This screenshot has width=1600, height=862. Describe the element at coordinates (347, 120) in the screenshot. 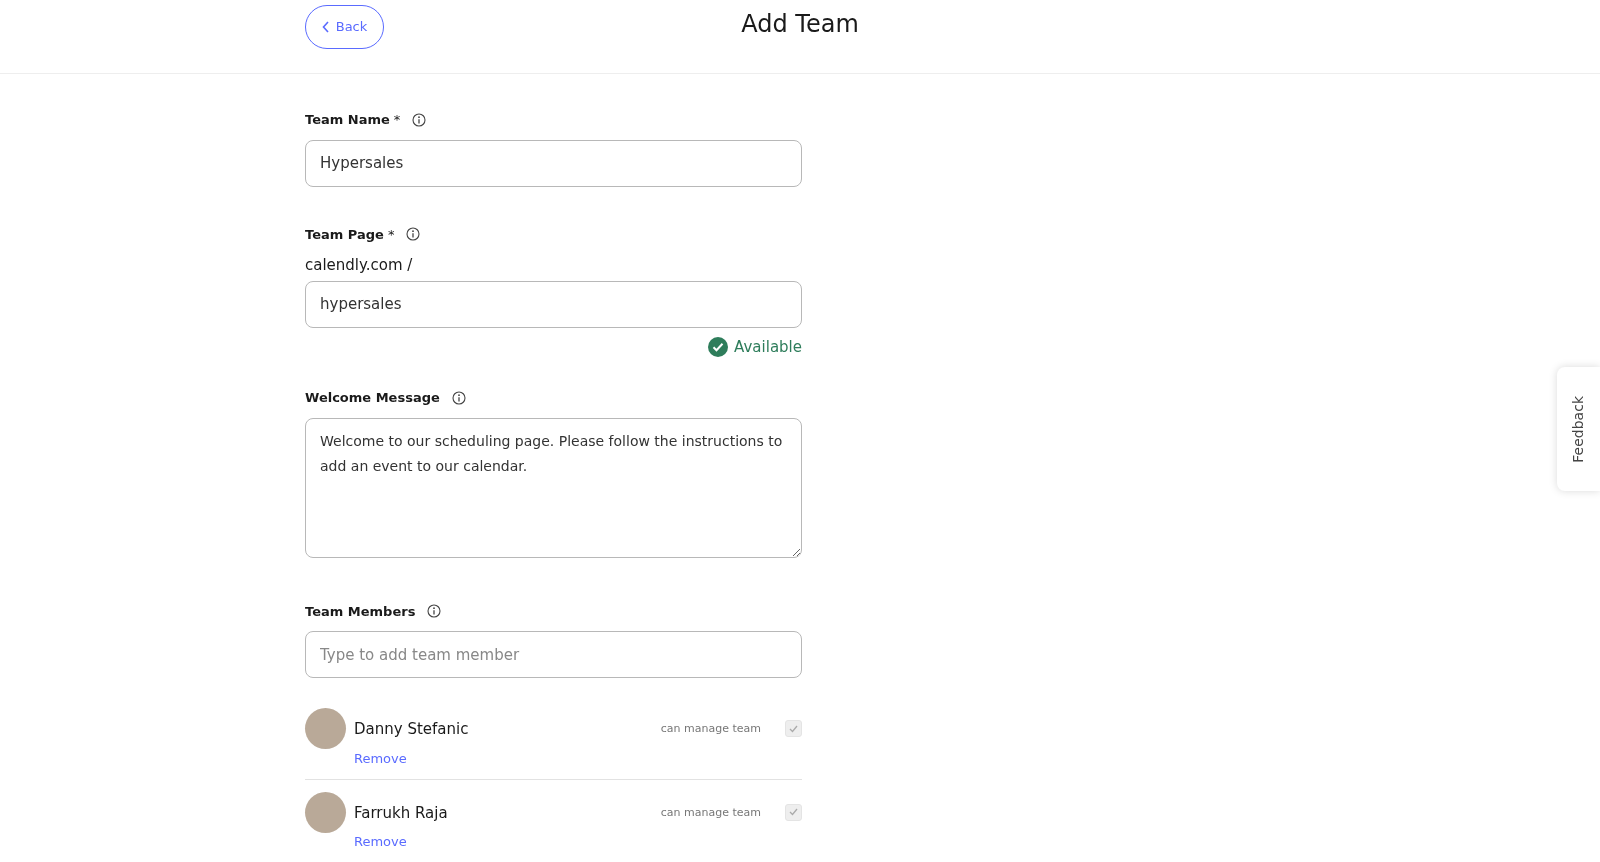

I see `field-label: Team Name` at that location.